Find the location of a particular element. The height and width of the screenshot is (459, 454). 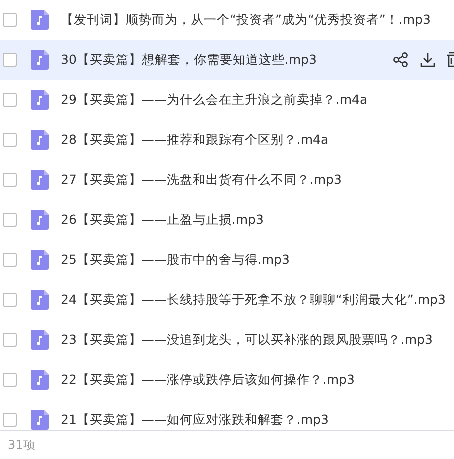

delete-icon is located at coordinates (450, 60).